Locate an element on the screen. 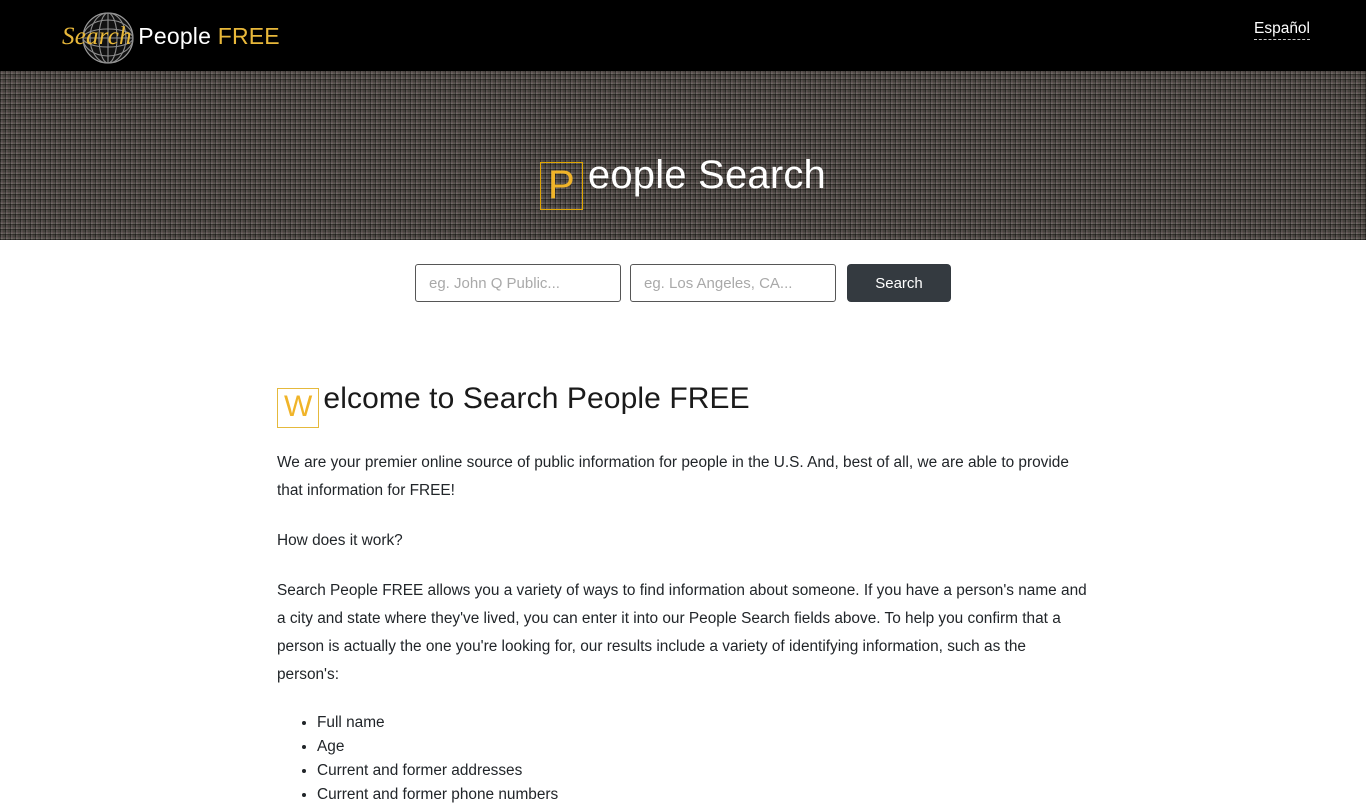 The height and width of the screenshot is (807, 1366). welcome-heading-dropcap: W is located at coordinates (298, 408).